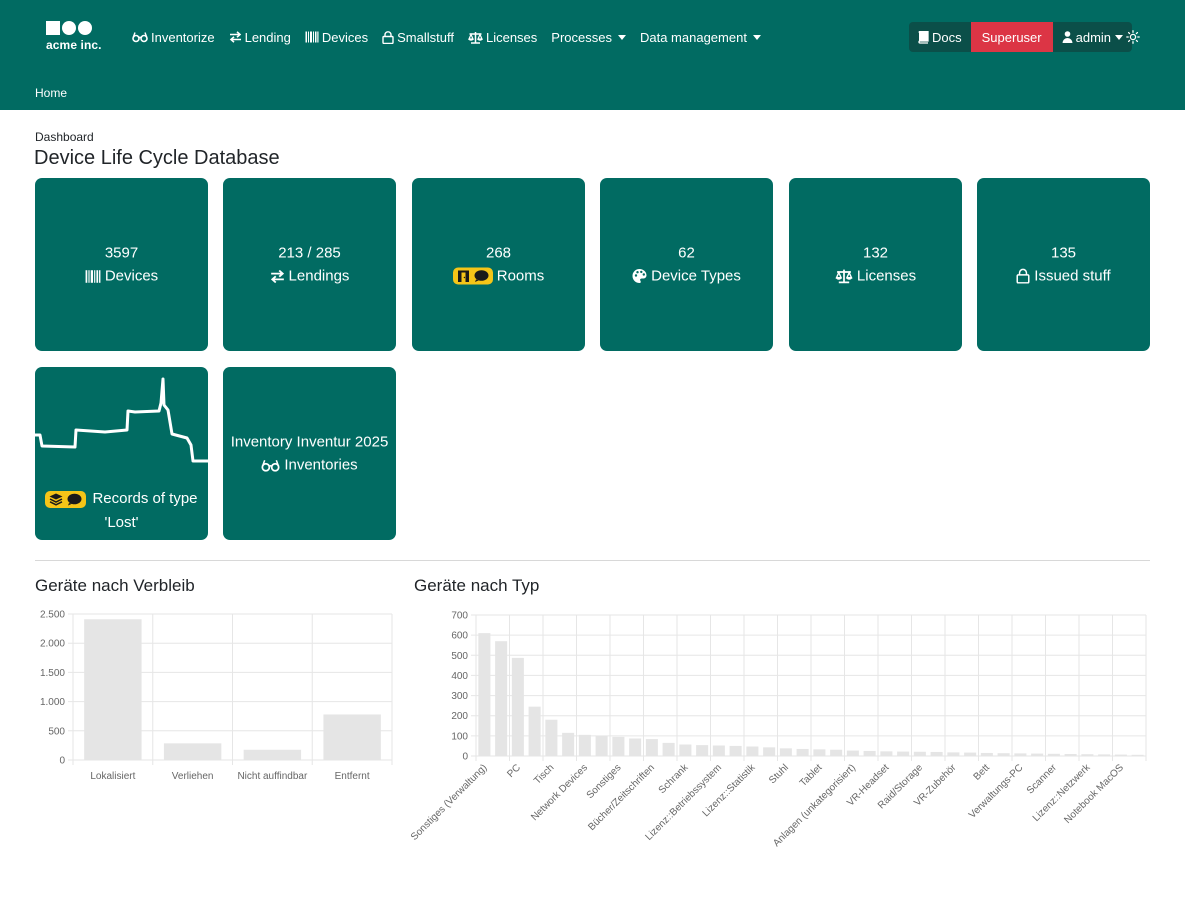 This screenshot has height=901, width=1185. I want to click on chevron-down-icon, so click(756, 37).